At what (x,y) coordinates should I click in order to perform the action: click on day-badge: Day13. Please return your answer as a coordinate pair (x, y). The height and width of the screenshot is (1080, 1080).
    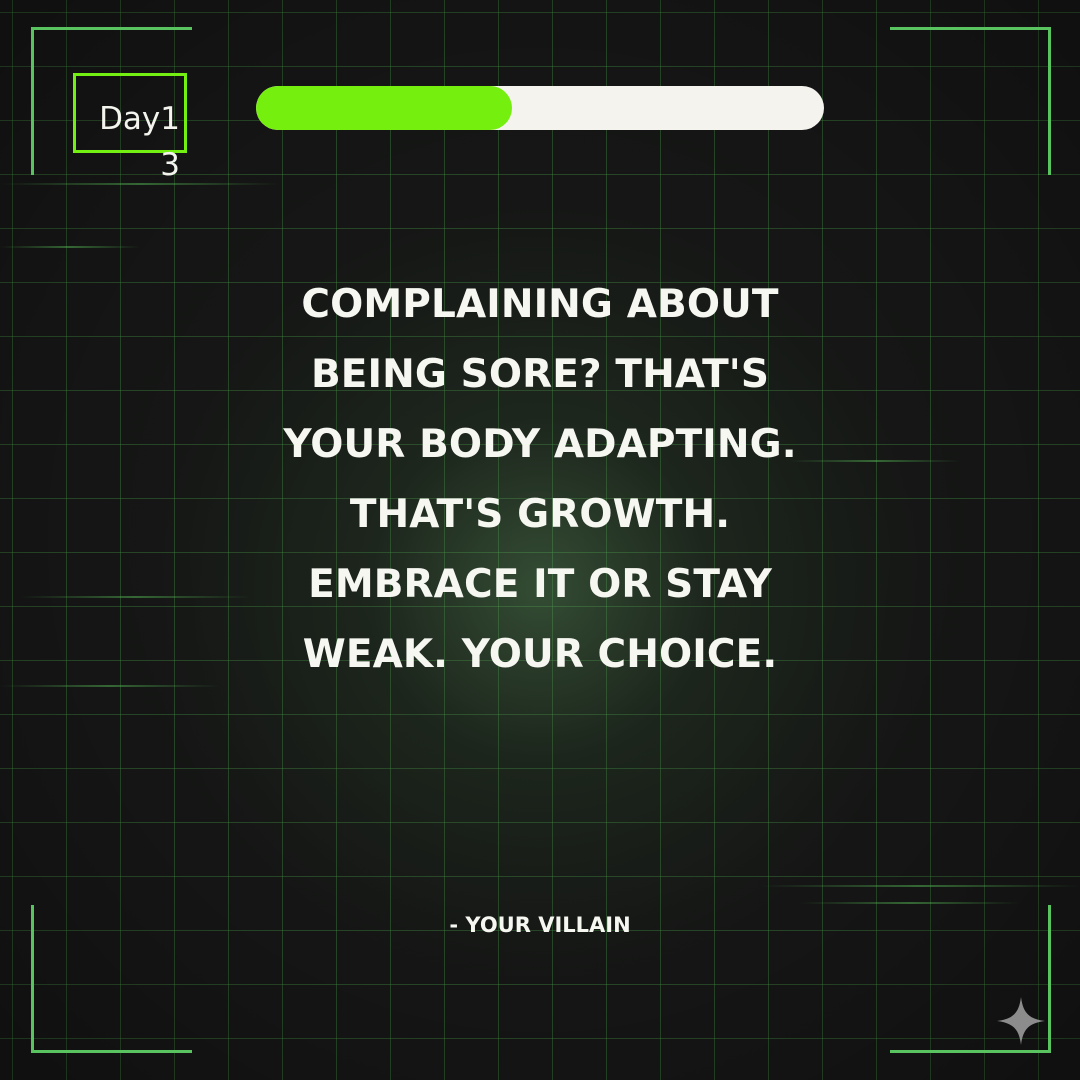
    Looking at the image, I should click on (130, 128).